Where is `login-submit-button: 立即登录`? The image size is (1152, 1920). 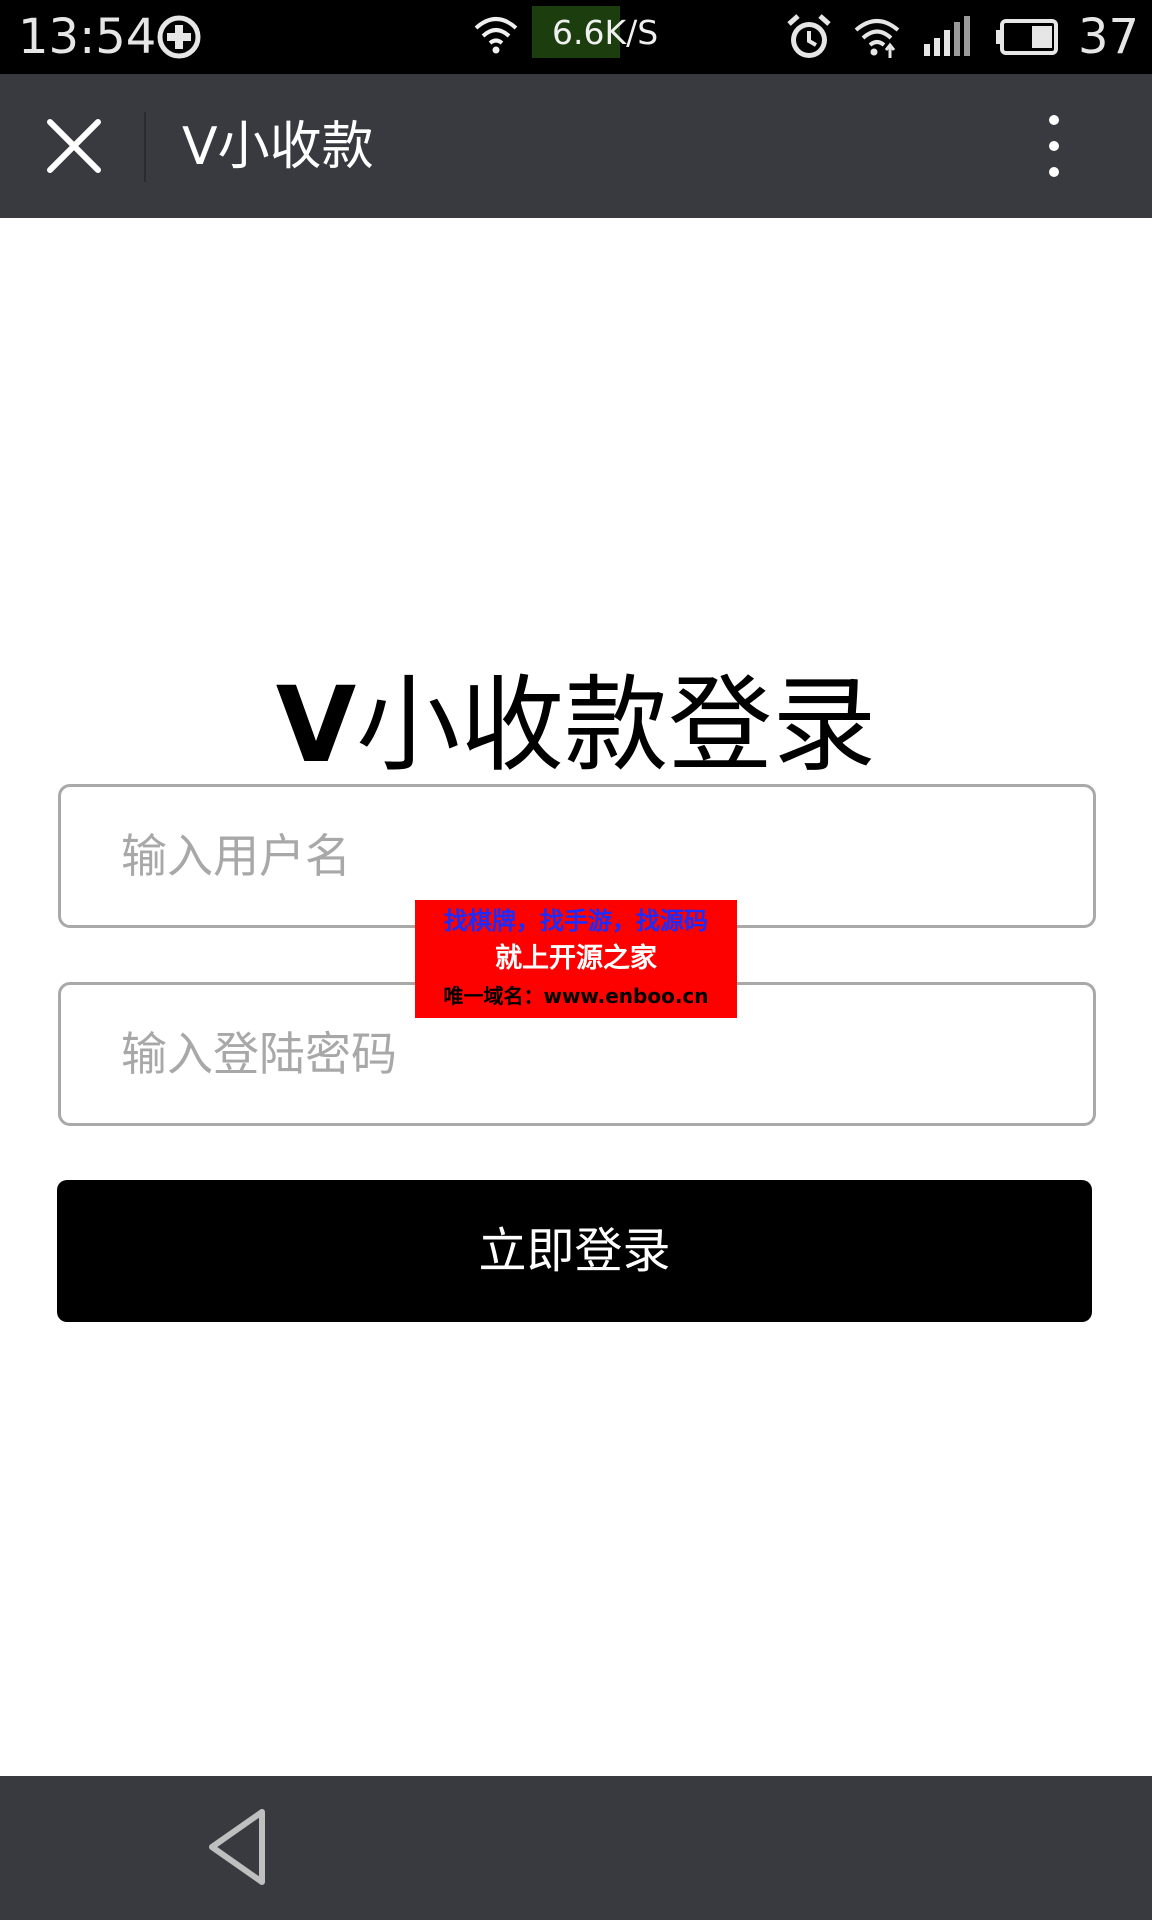
login-submit-button: 立即登录 is located at coordinates (574, 1251).